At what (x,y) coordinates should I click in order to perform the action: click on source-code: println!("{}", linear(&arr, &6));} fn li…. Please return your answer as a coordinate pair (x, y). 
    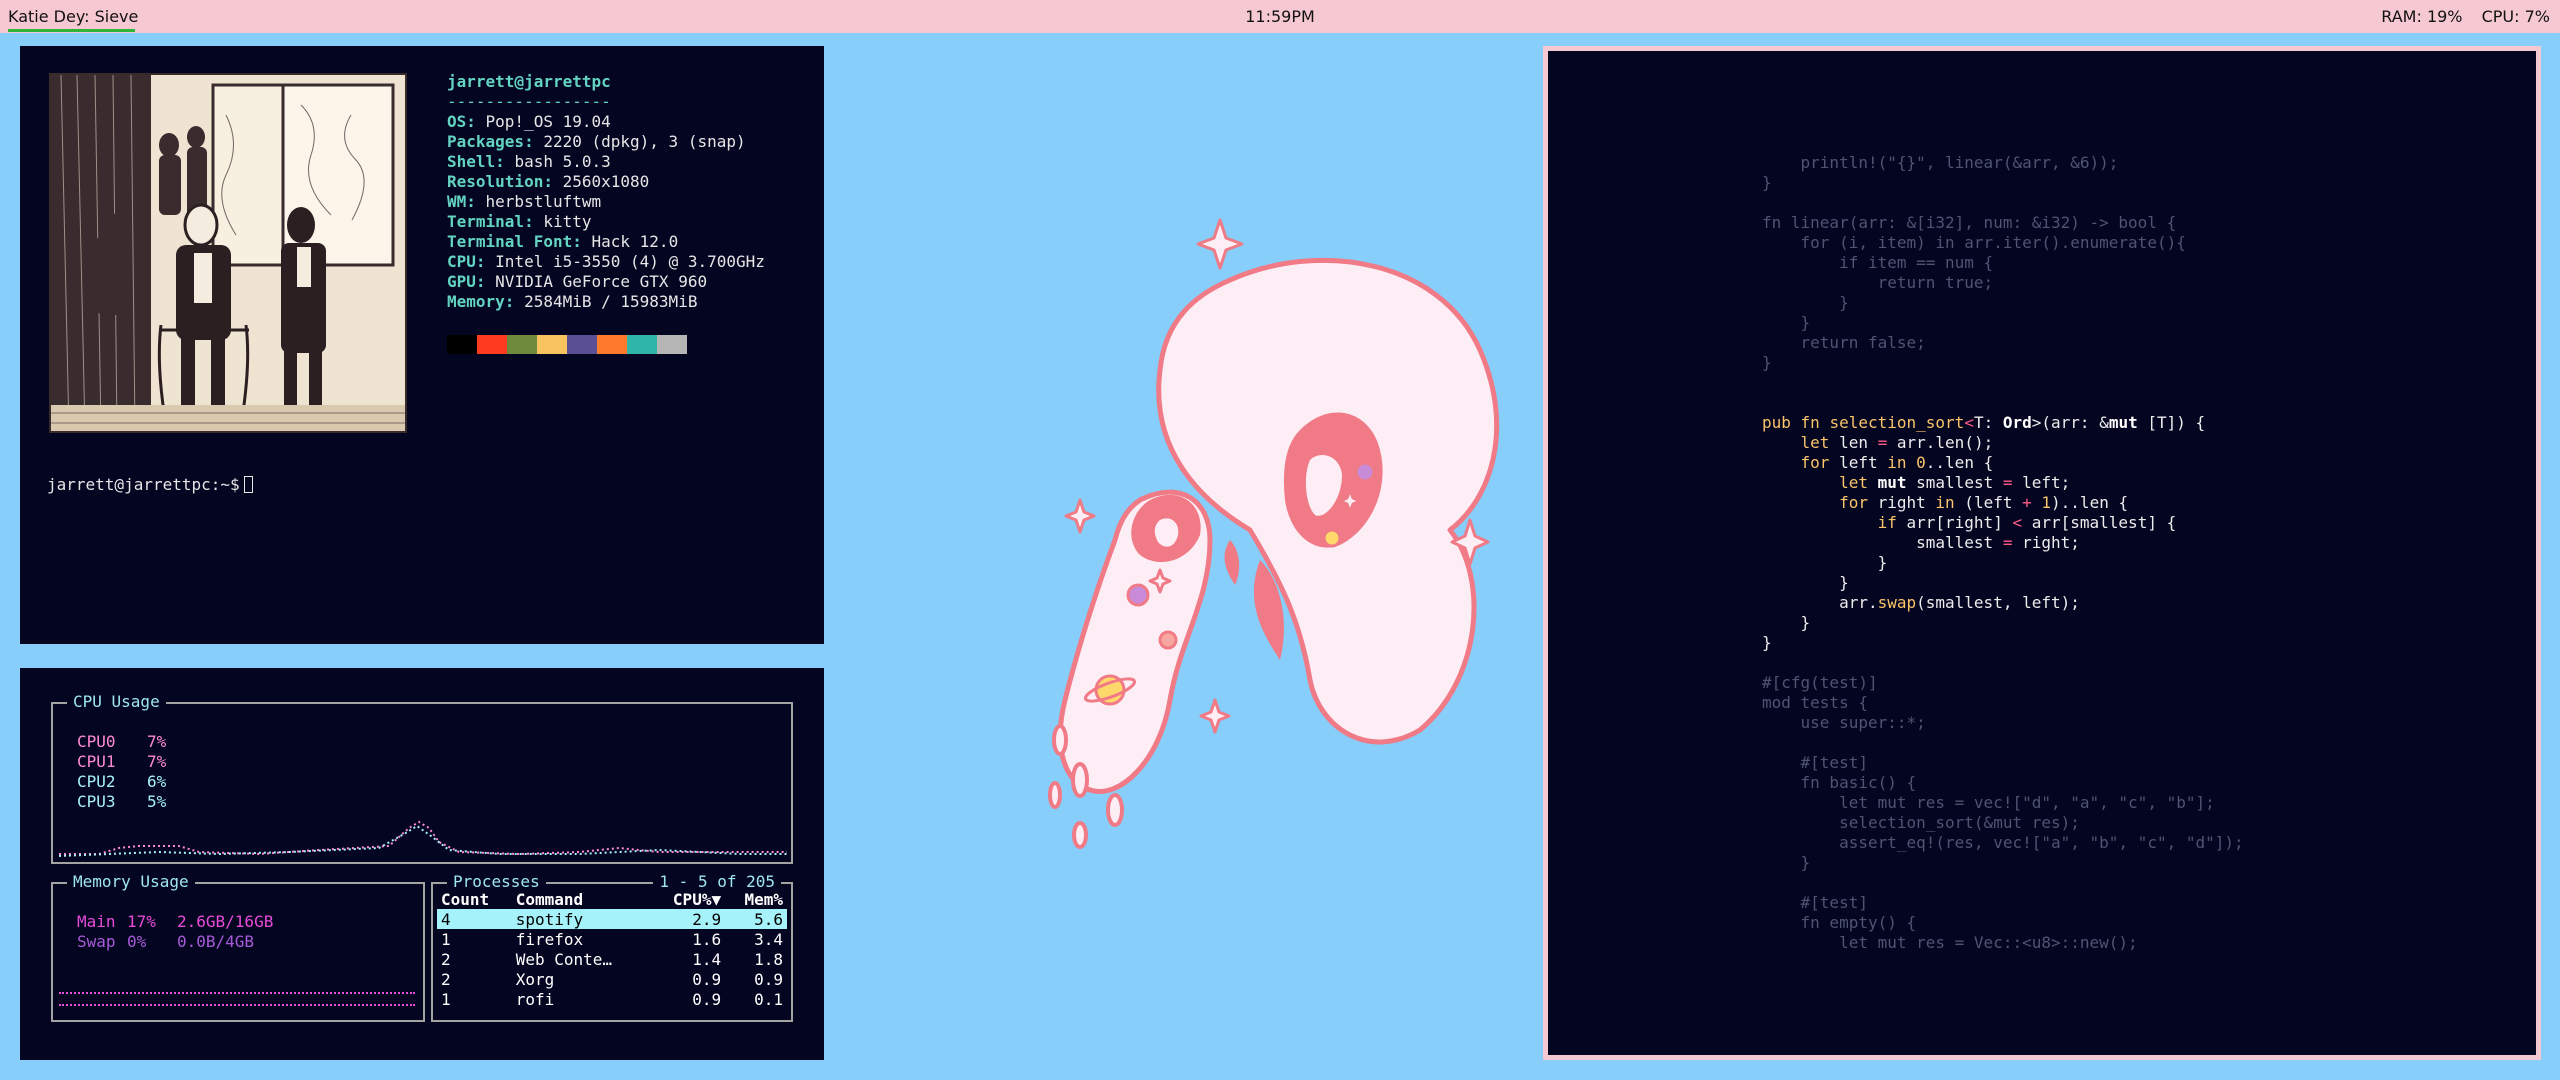
    Looking at the image, I should click on (2003, 553).